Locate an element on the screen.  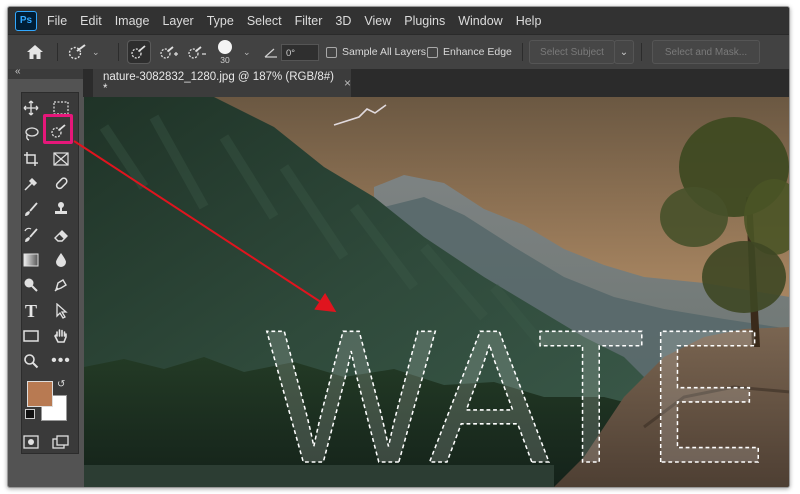
tree-canopy is located at coordinates (694, 217).